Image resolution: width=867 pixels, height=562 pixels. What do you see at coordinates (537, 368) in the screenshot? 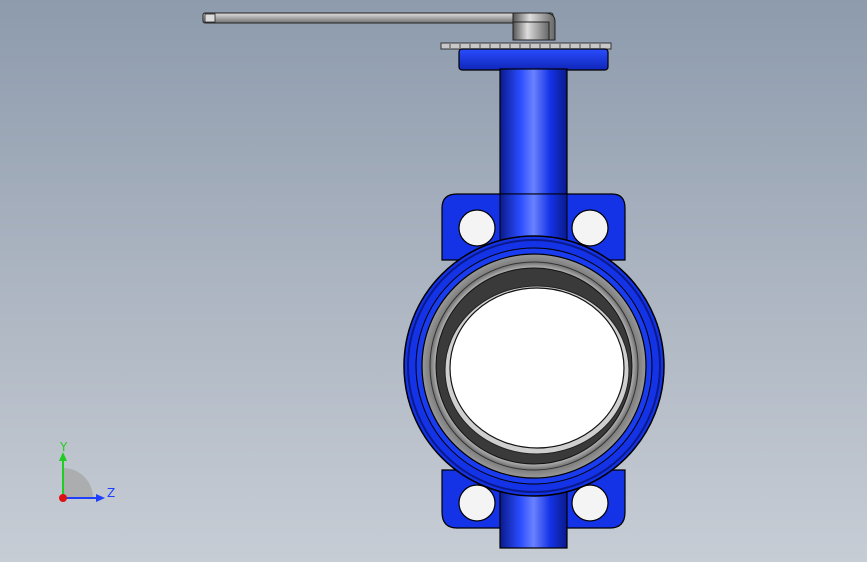
I see `valve-bore` at bounding box center [537, 368].